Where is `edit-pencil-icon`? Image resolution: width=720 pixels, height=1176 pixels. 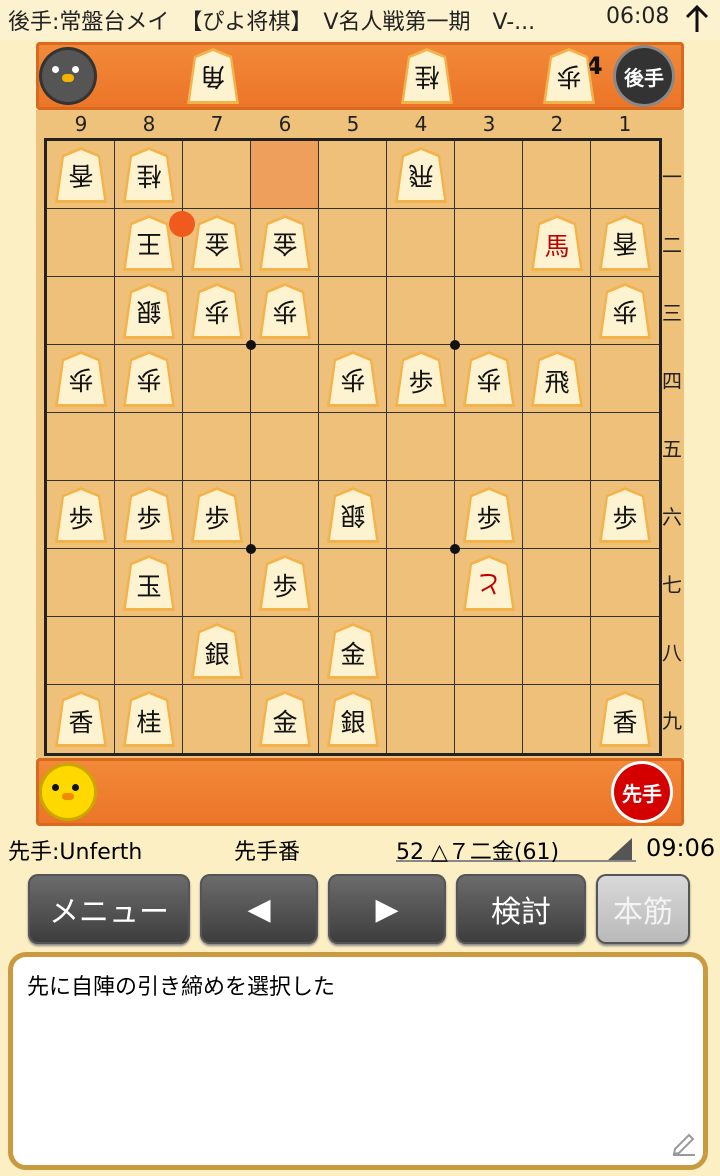 edit-pencil-icon is located at coordinates (684, 1142).